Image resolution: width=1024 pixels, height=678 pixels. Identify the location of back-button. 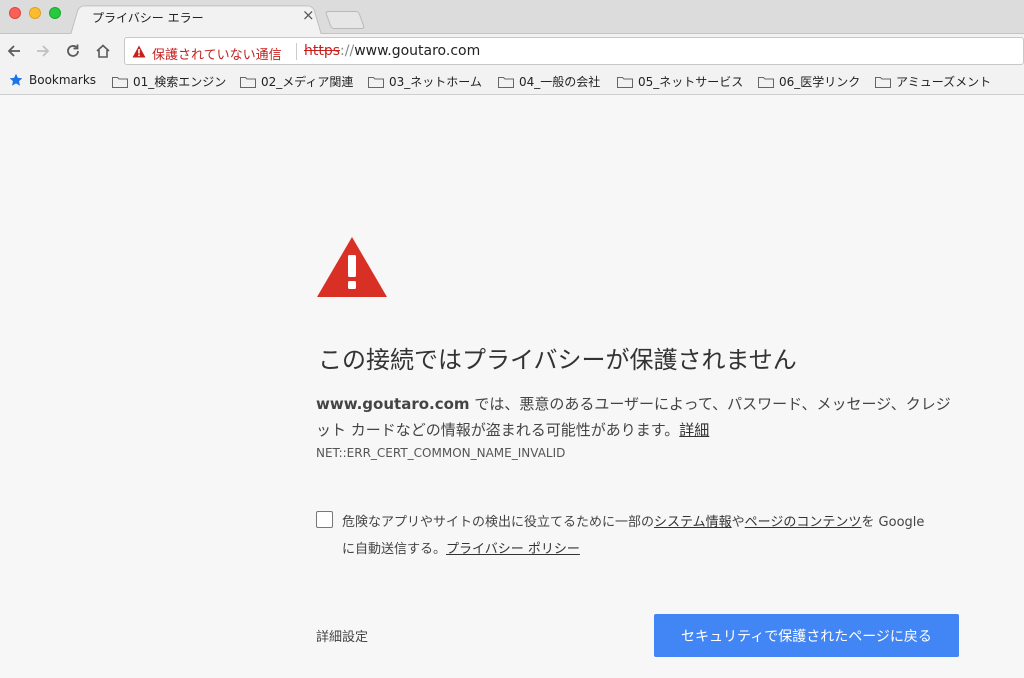
(14, 51).